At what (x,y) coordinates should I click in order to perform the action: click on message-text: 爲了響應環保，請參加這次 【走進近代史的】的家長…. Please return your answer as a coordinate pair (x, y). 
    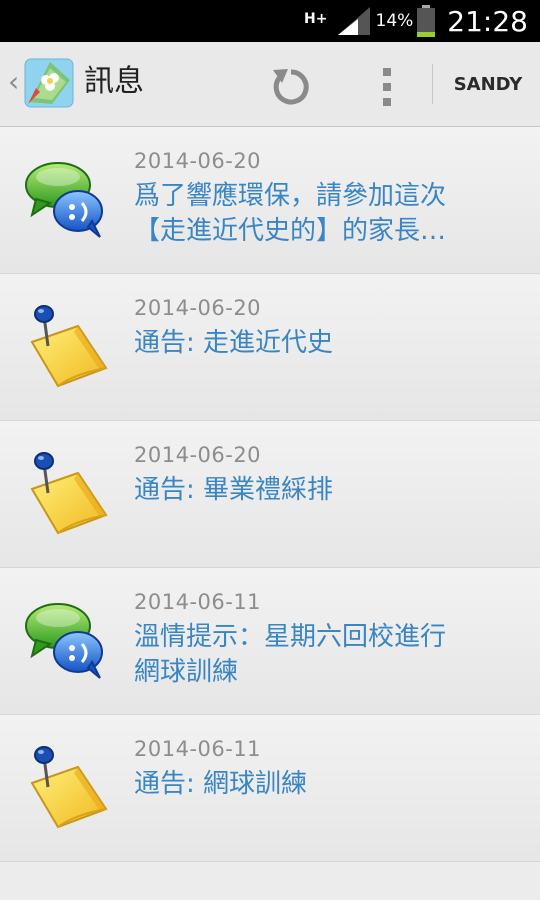
    Looking at the image, I should click on (290, 213).